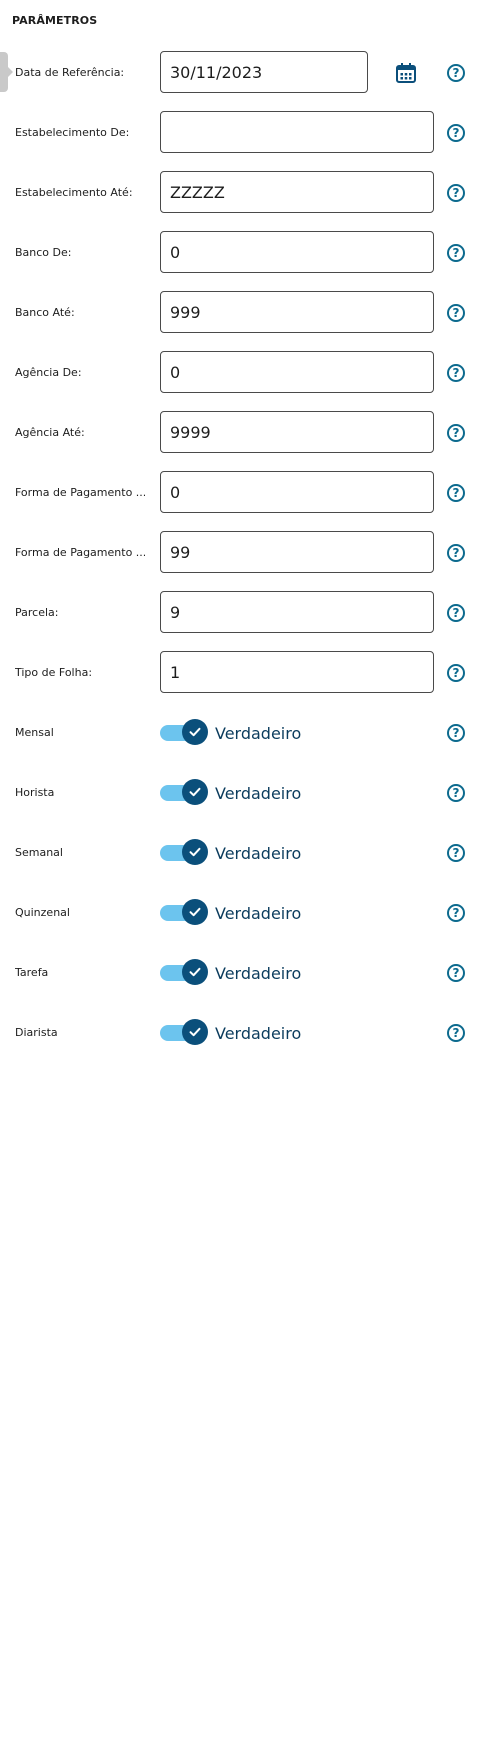 The image size is (486, 1752). What do you see at coordinates (406, 73) in the screenshot?
I see `calendar-icon` at bounding box center [406, 73].